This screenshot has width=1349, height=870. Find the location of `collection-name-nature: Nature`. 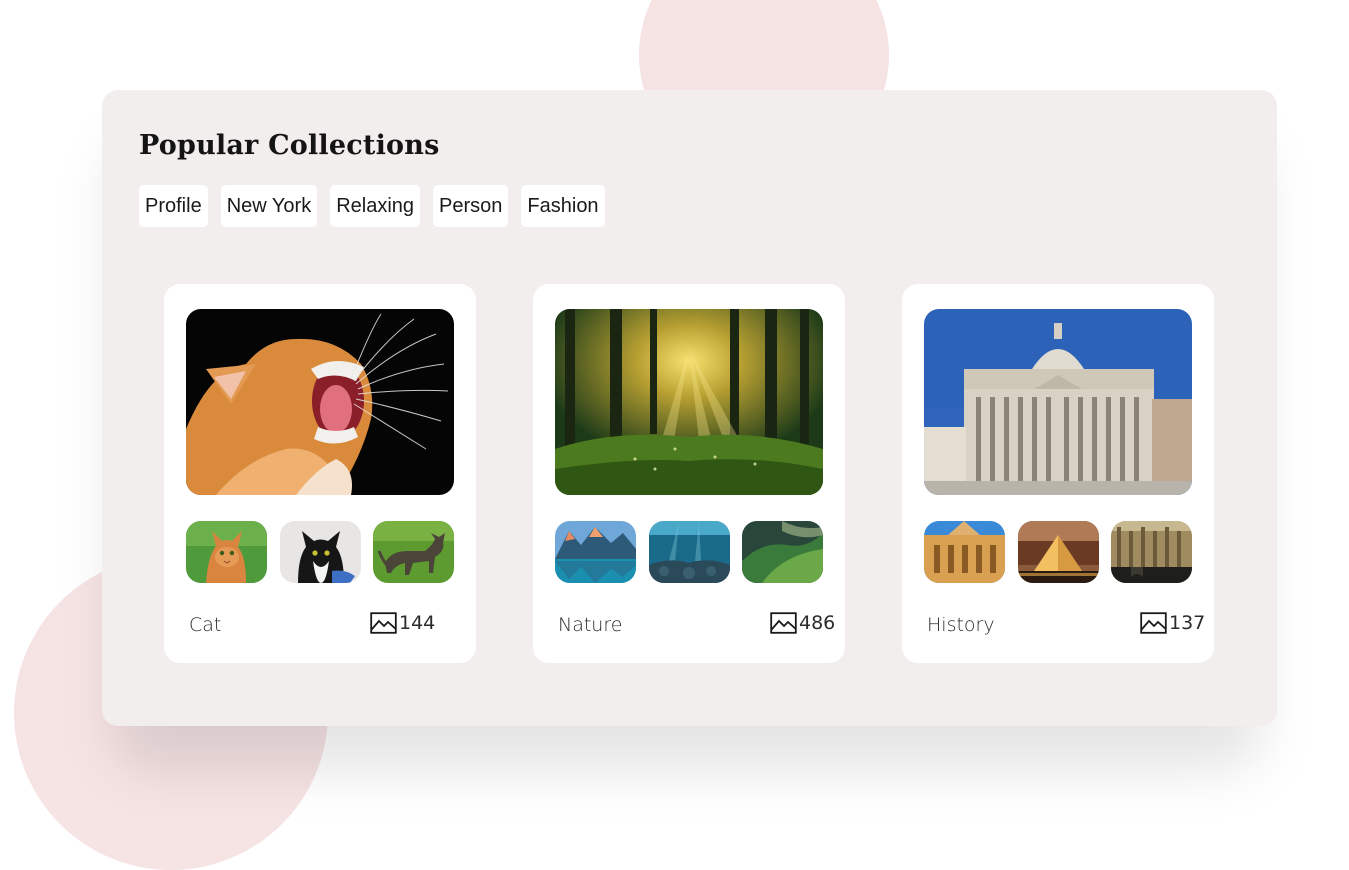

collection-name-nature: Nature is located at coordinates (590, 625).